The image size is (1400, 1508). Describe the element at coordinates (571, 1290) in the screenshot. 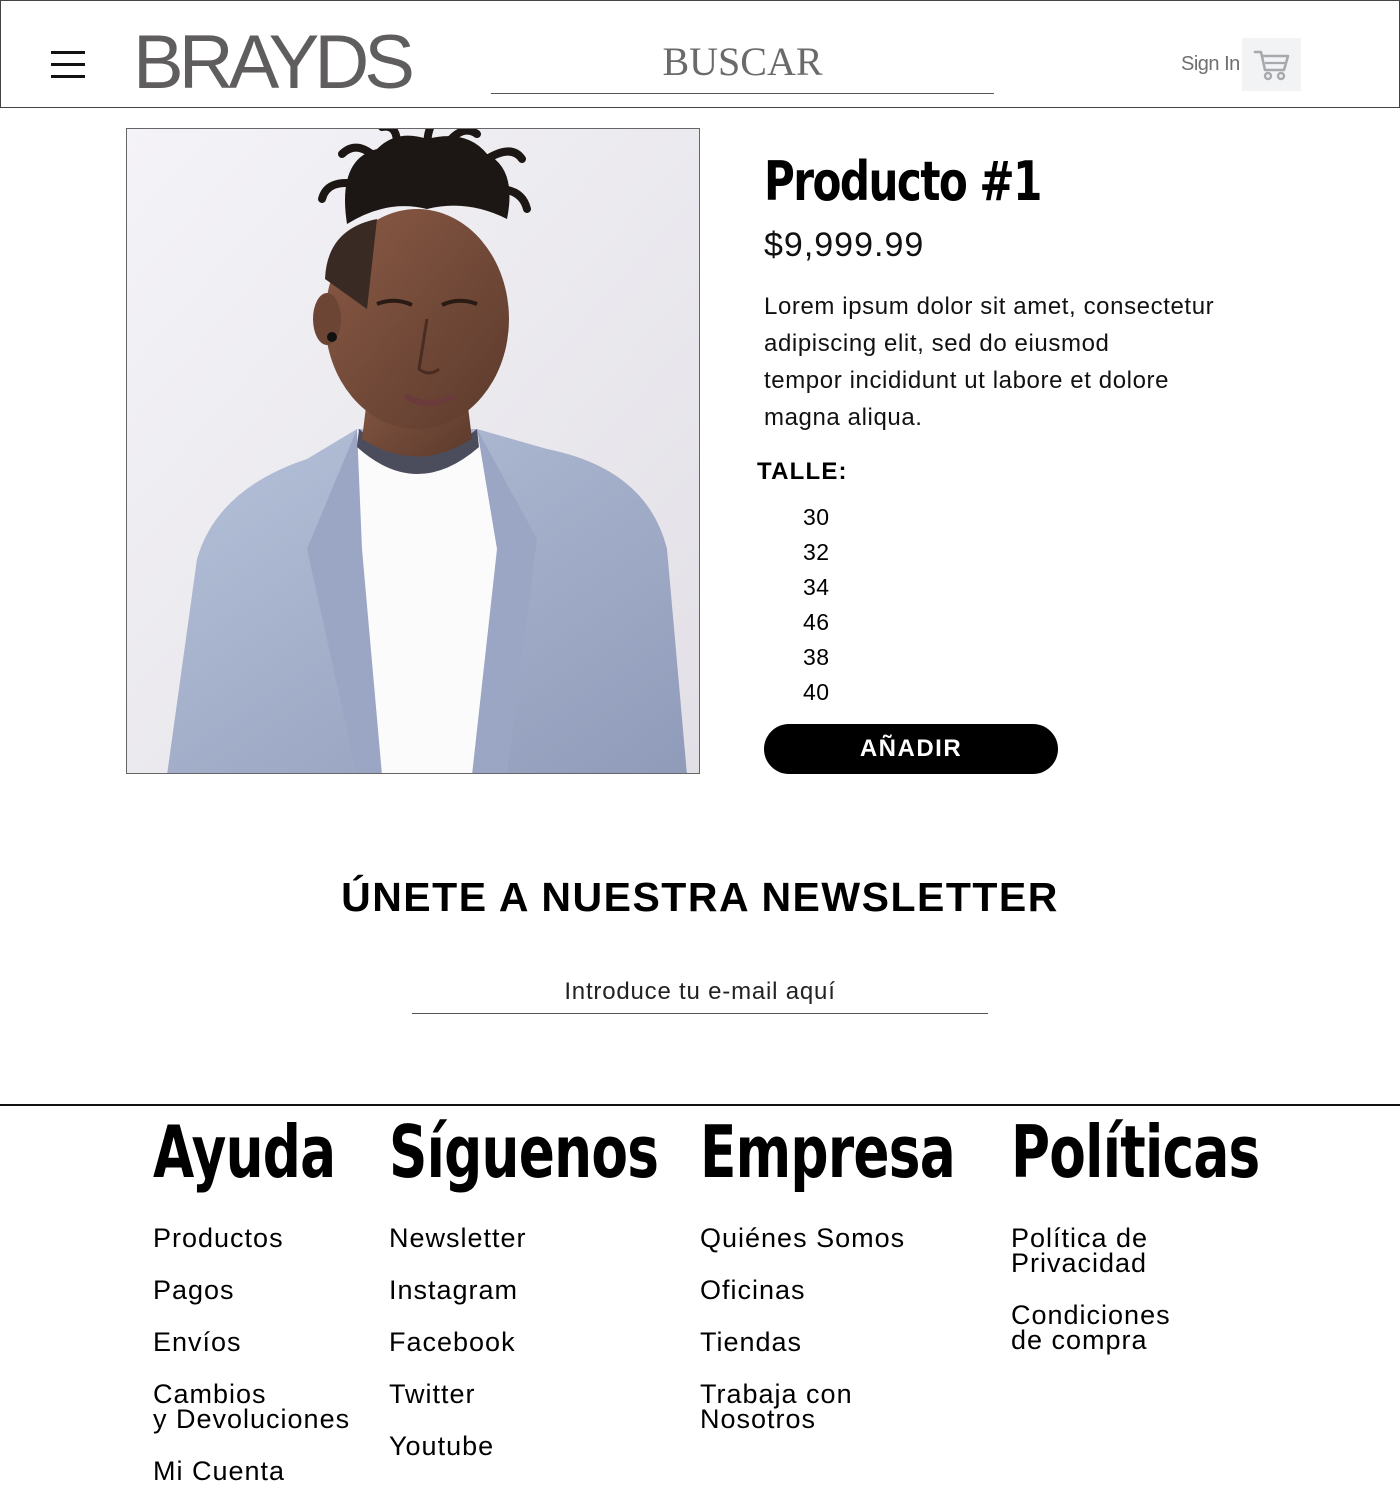

I see `footer-link: Instagram` at that location.